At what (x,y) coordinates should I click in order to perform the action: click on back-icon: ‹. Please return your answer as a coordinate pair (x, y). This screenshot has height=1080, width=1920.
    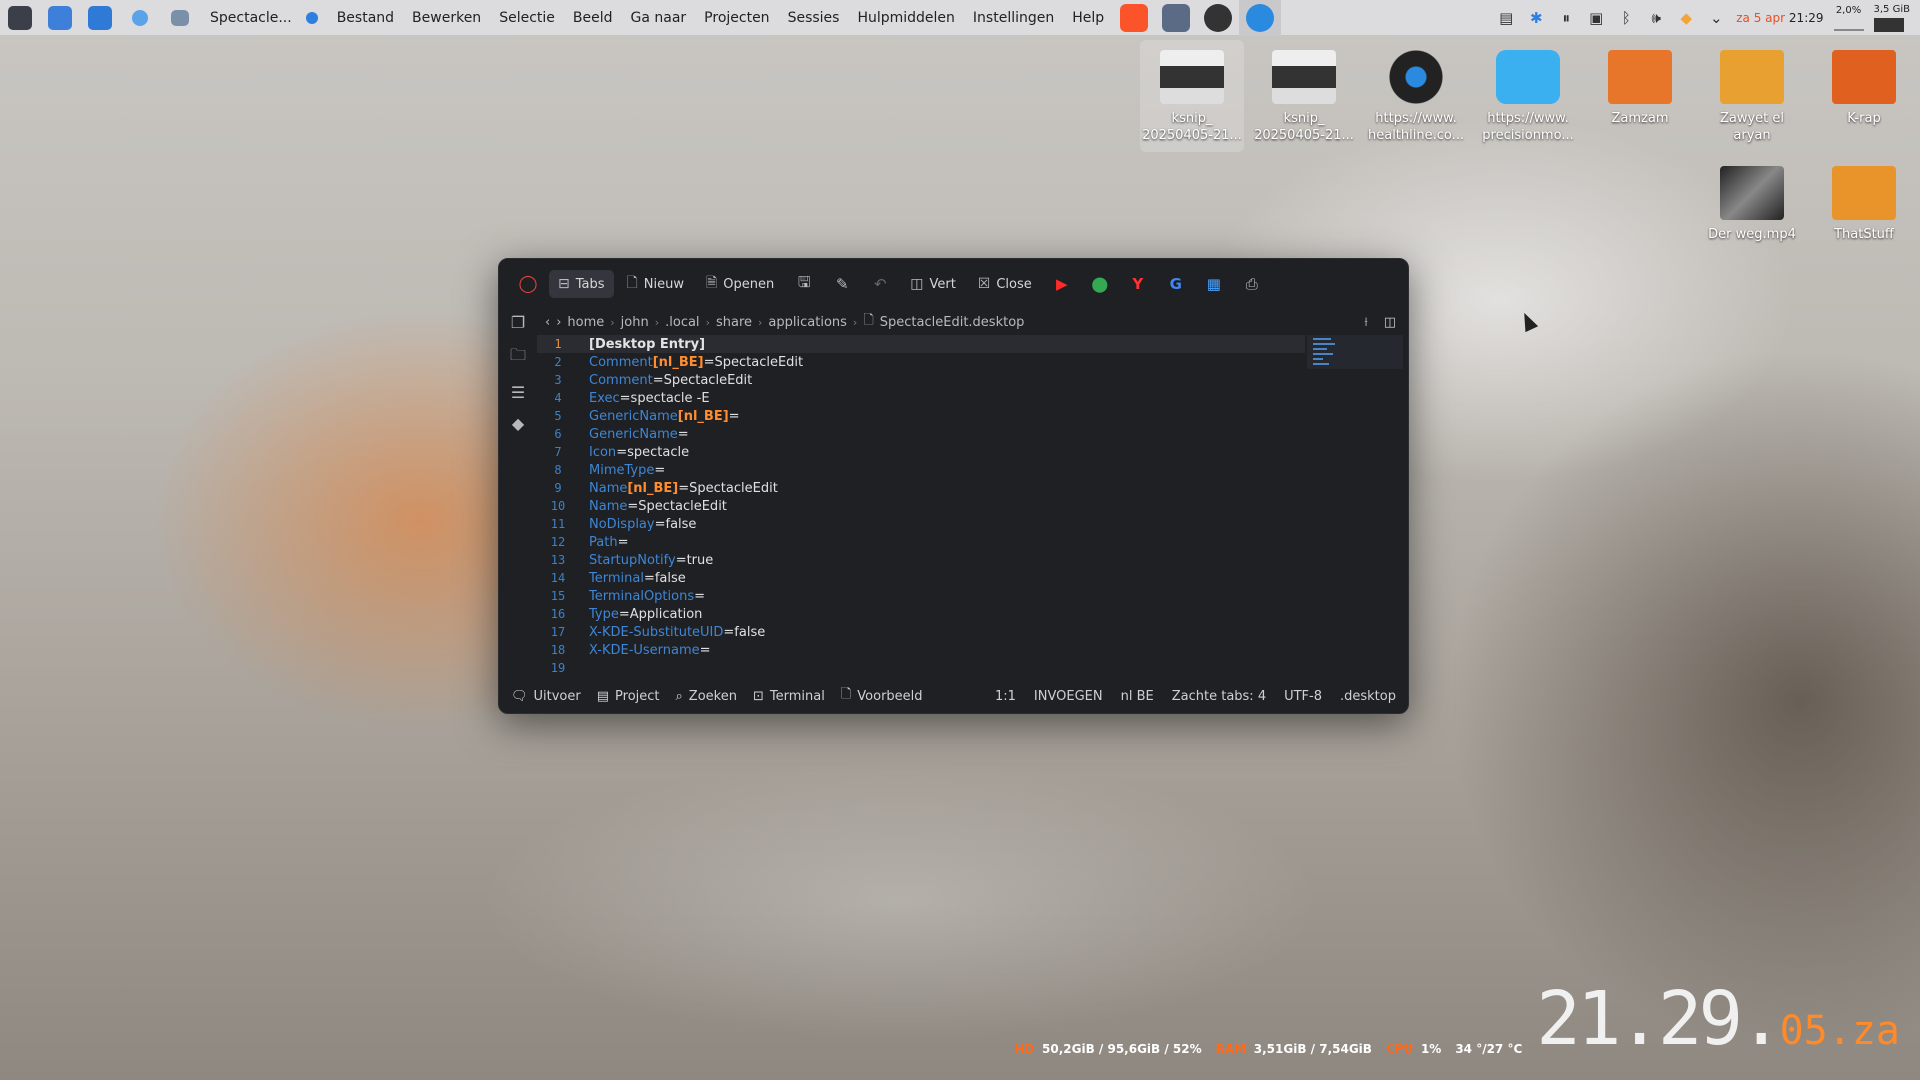
    Looking at the image, I should click on (547, 322).